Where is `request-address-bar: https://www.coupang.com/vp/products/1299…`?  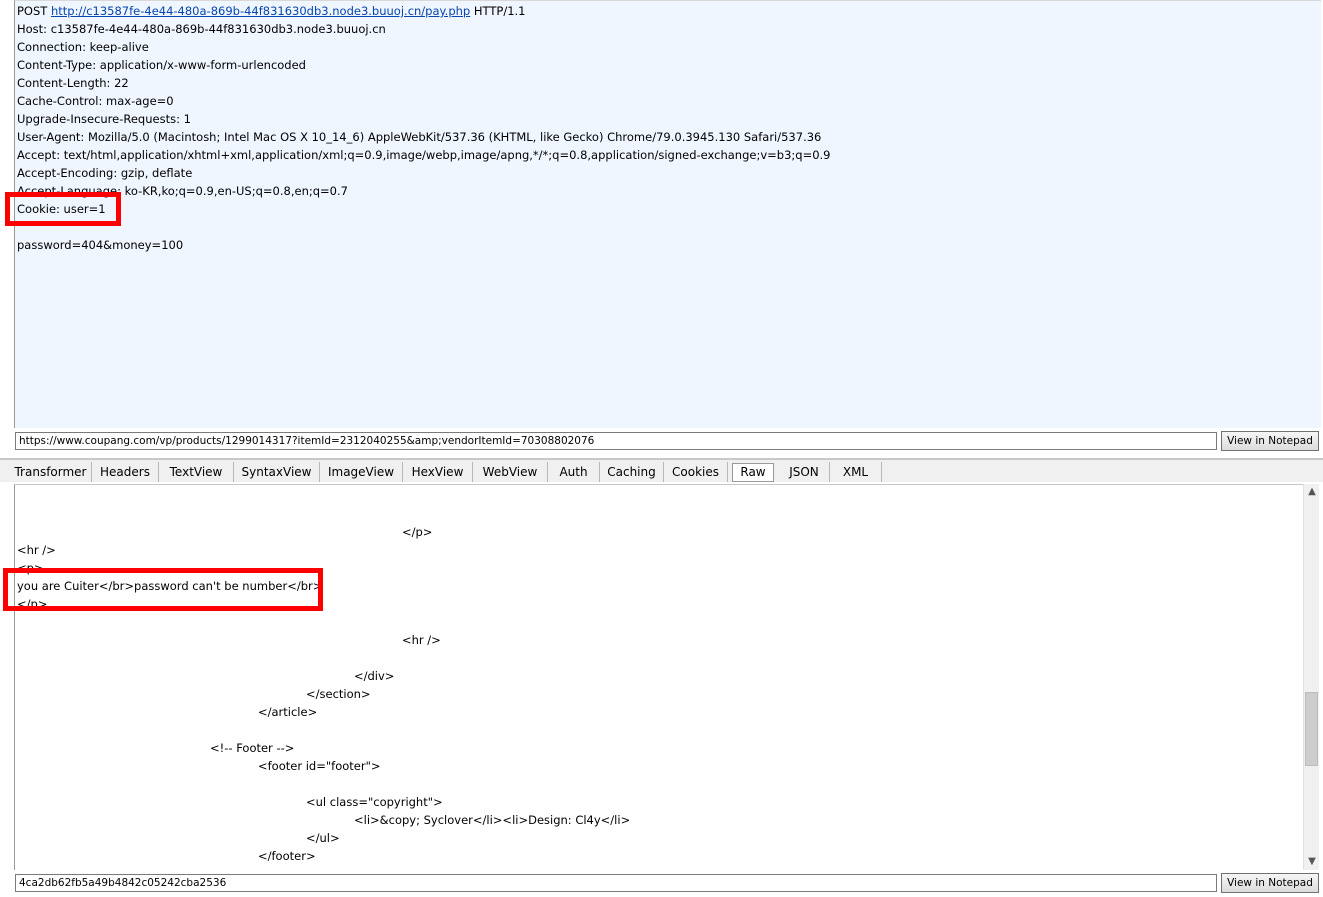 request-address-bar: https://www.coupang.com/vp/products/1299… is located at coordinates (616, 441).